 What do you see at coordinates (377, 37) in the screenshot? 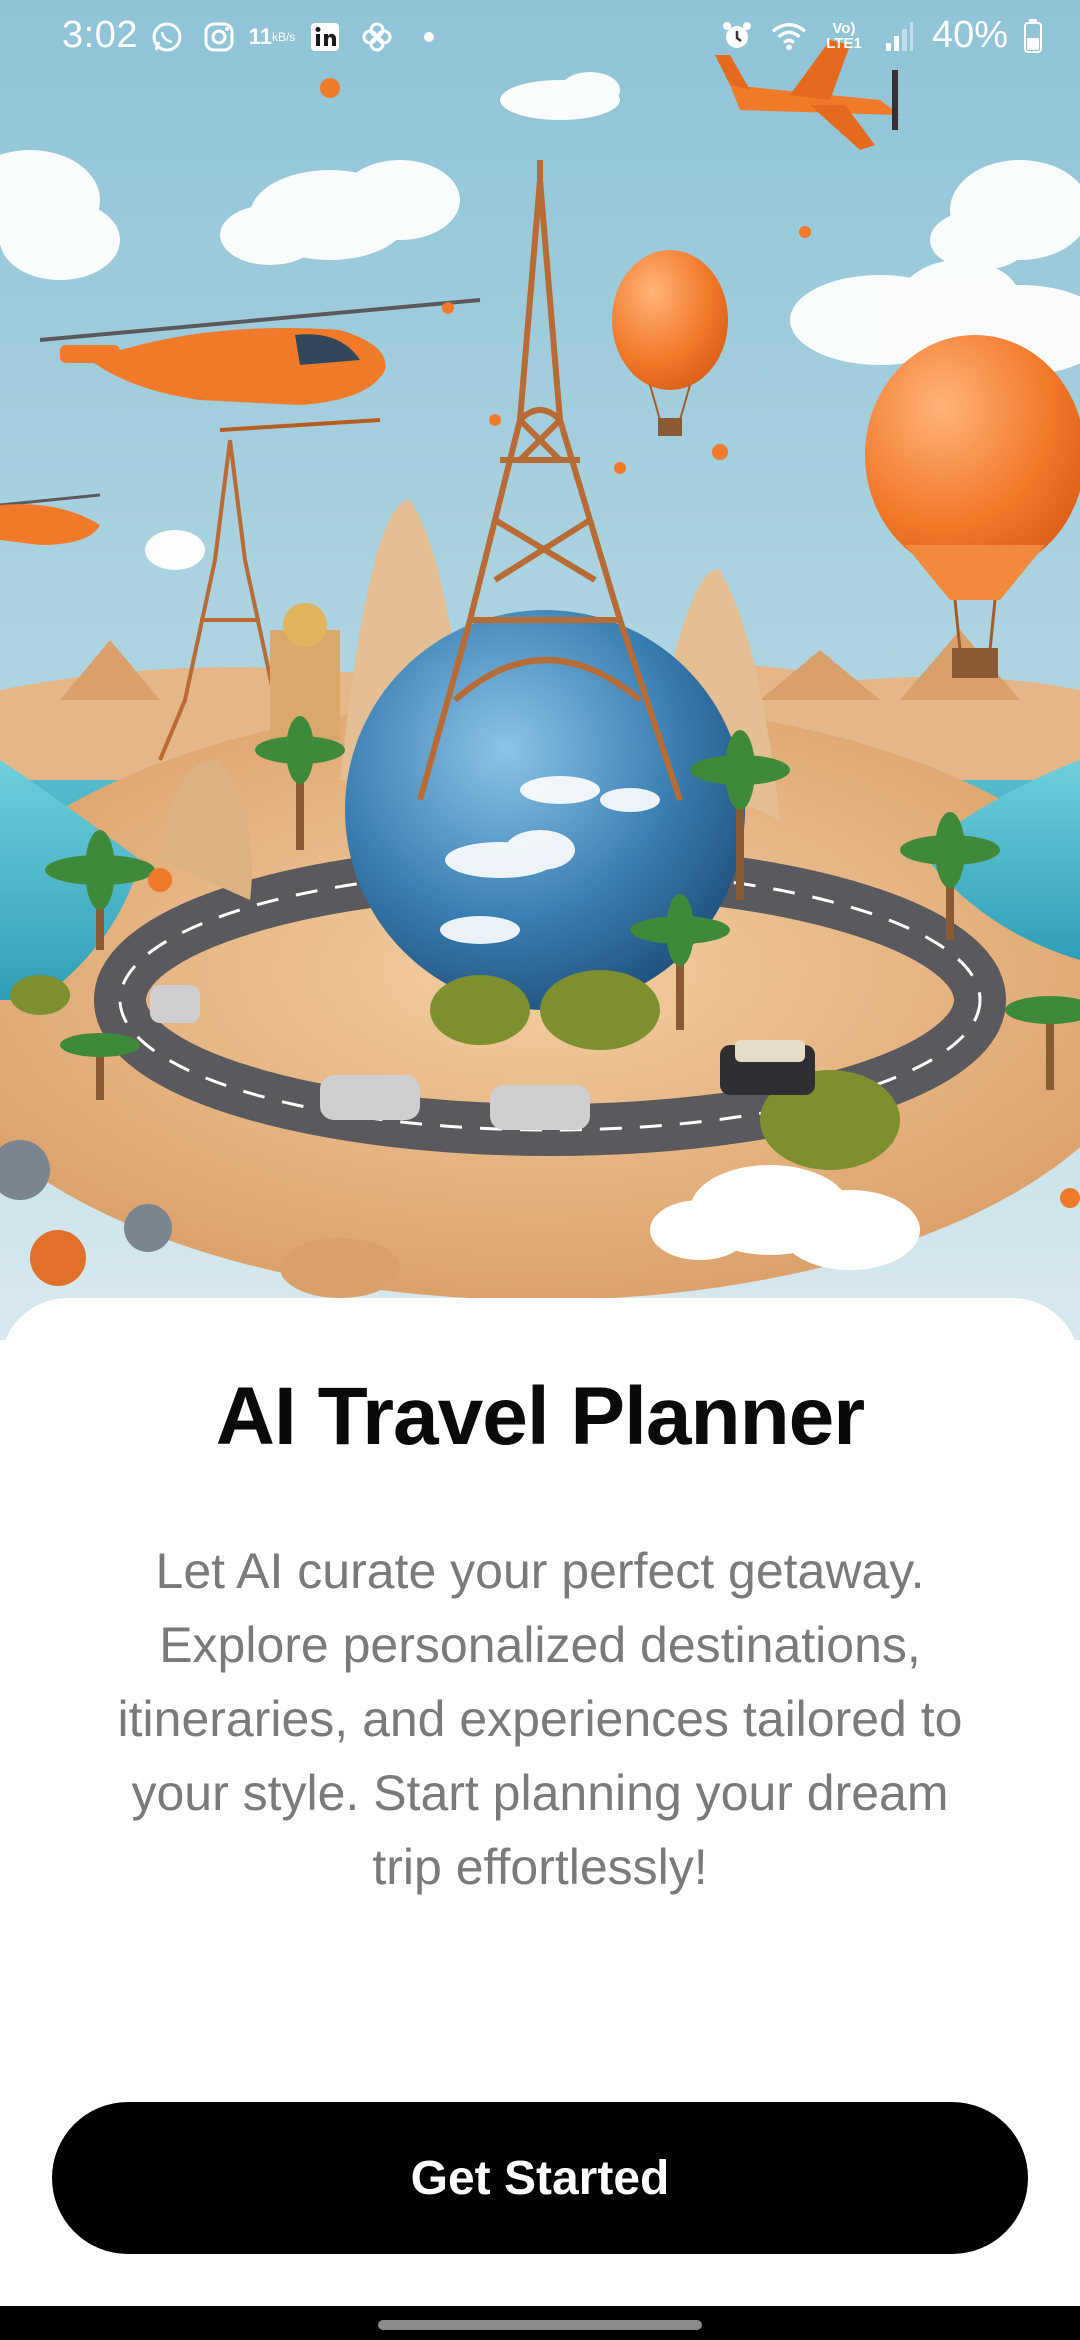
I see `pinwheel-icon` at bounding box center [377, 37].